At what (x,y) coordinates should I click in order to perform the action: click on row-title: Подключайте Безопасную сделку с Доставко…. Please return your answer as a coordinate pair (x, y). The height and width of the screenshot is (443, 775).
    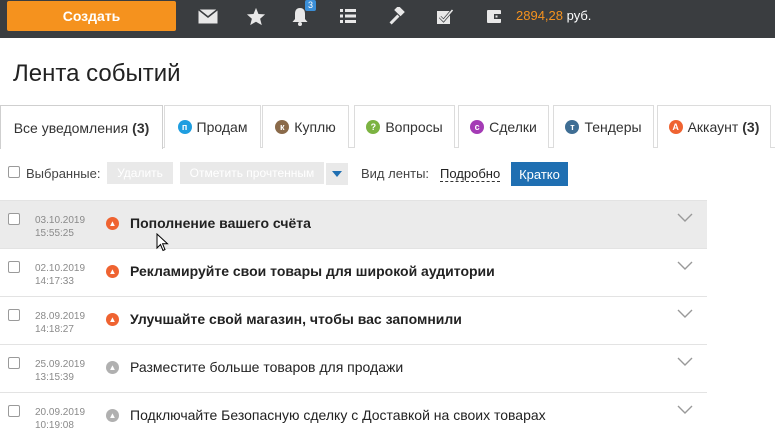
    Looking at the image, I should click on (338, 415).